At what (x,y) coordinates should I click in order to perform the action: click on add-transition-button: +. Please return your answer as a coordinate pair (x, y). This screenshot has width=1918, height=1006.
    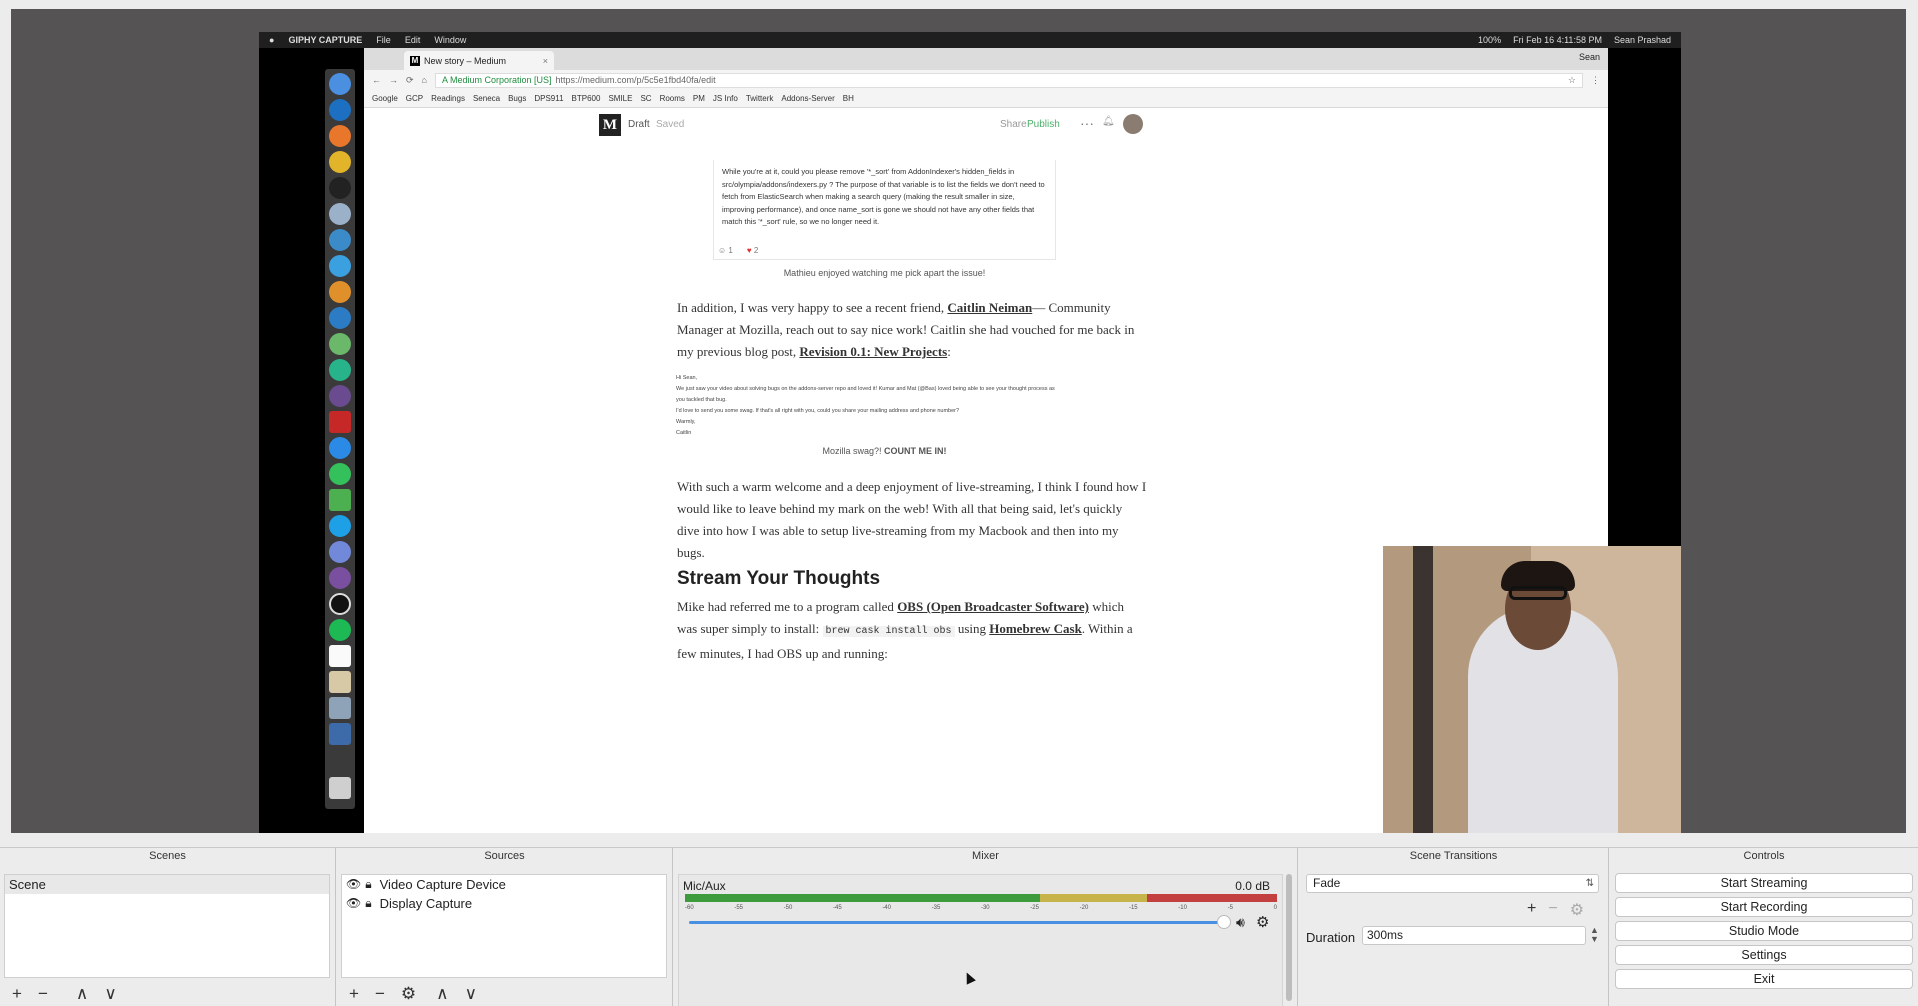
    Looking at the image, I should click on (1531, 910).